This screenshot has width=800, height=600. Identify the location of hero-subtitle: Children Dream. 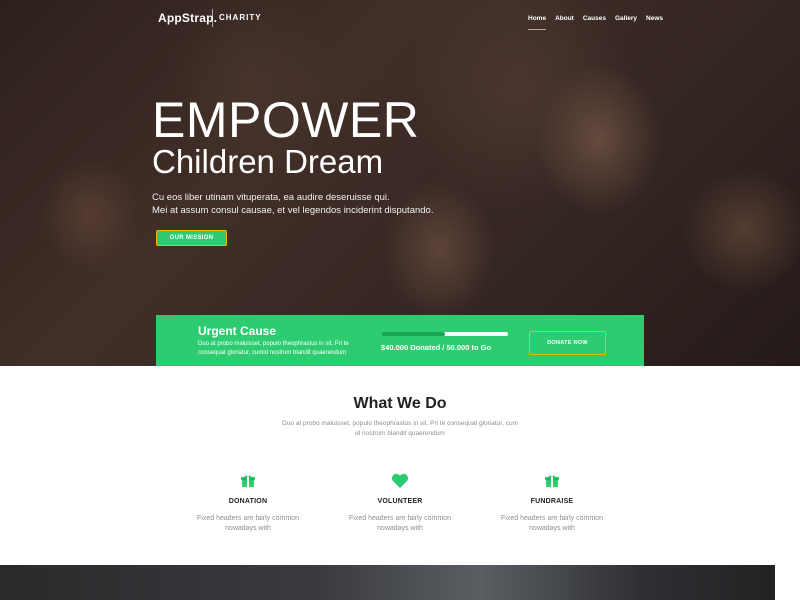
(268, 161).